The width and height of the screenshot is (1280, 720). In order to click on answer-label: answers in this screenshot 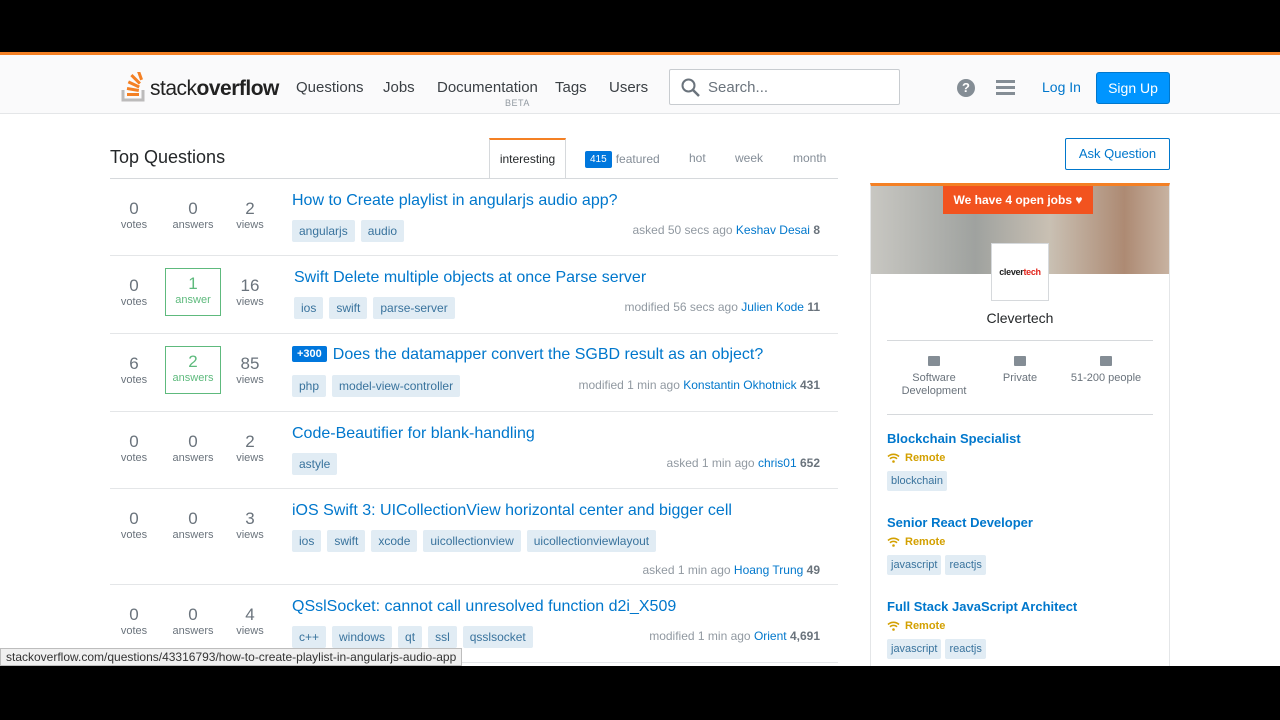, I will do `click(193, 378)`.